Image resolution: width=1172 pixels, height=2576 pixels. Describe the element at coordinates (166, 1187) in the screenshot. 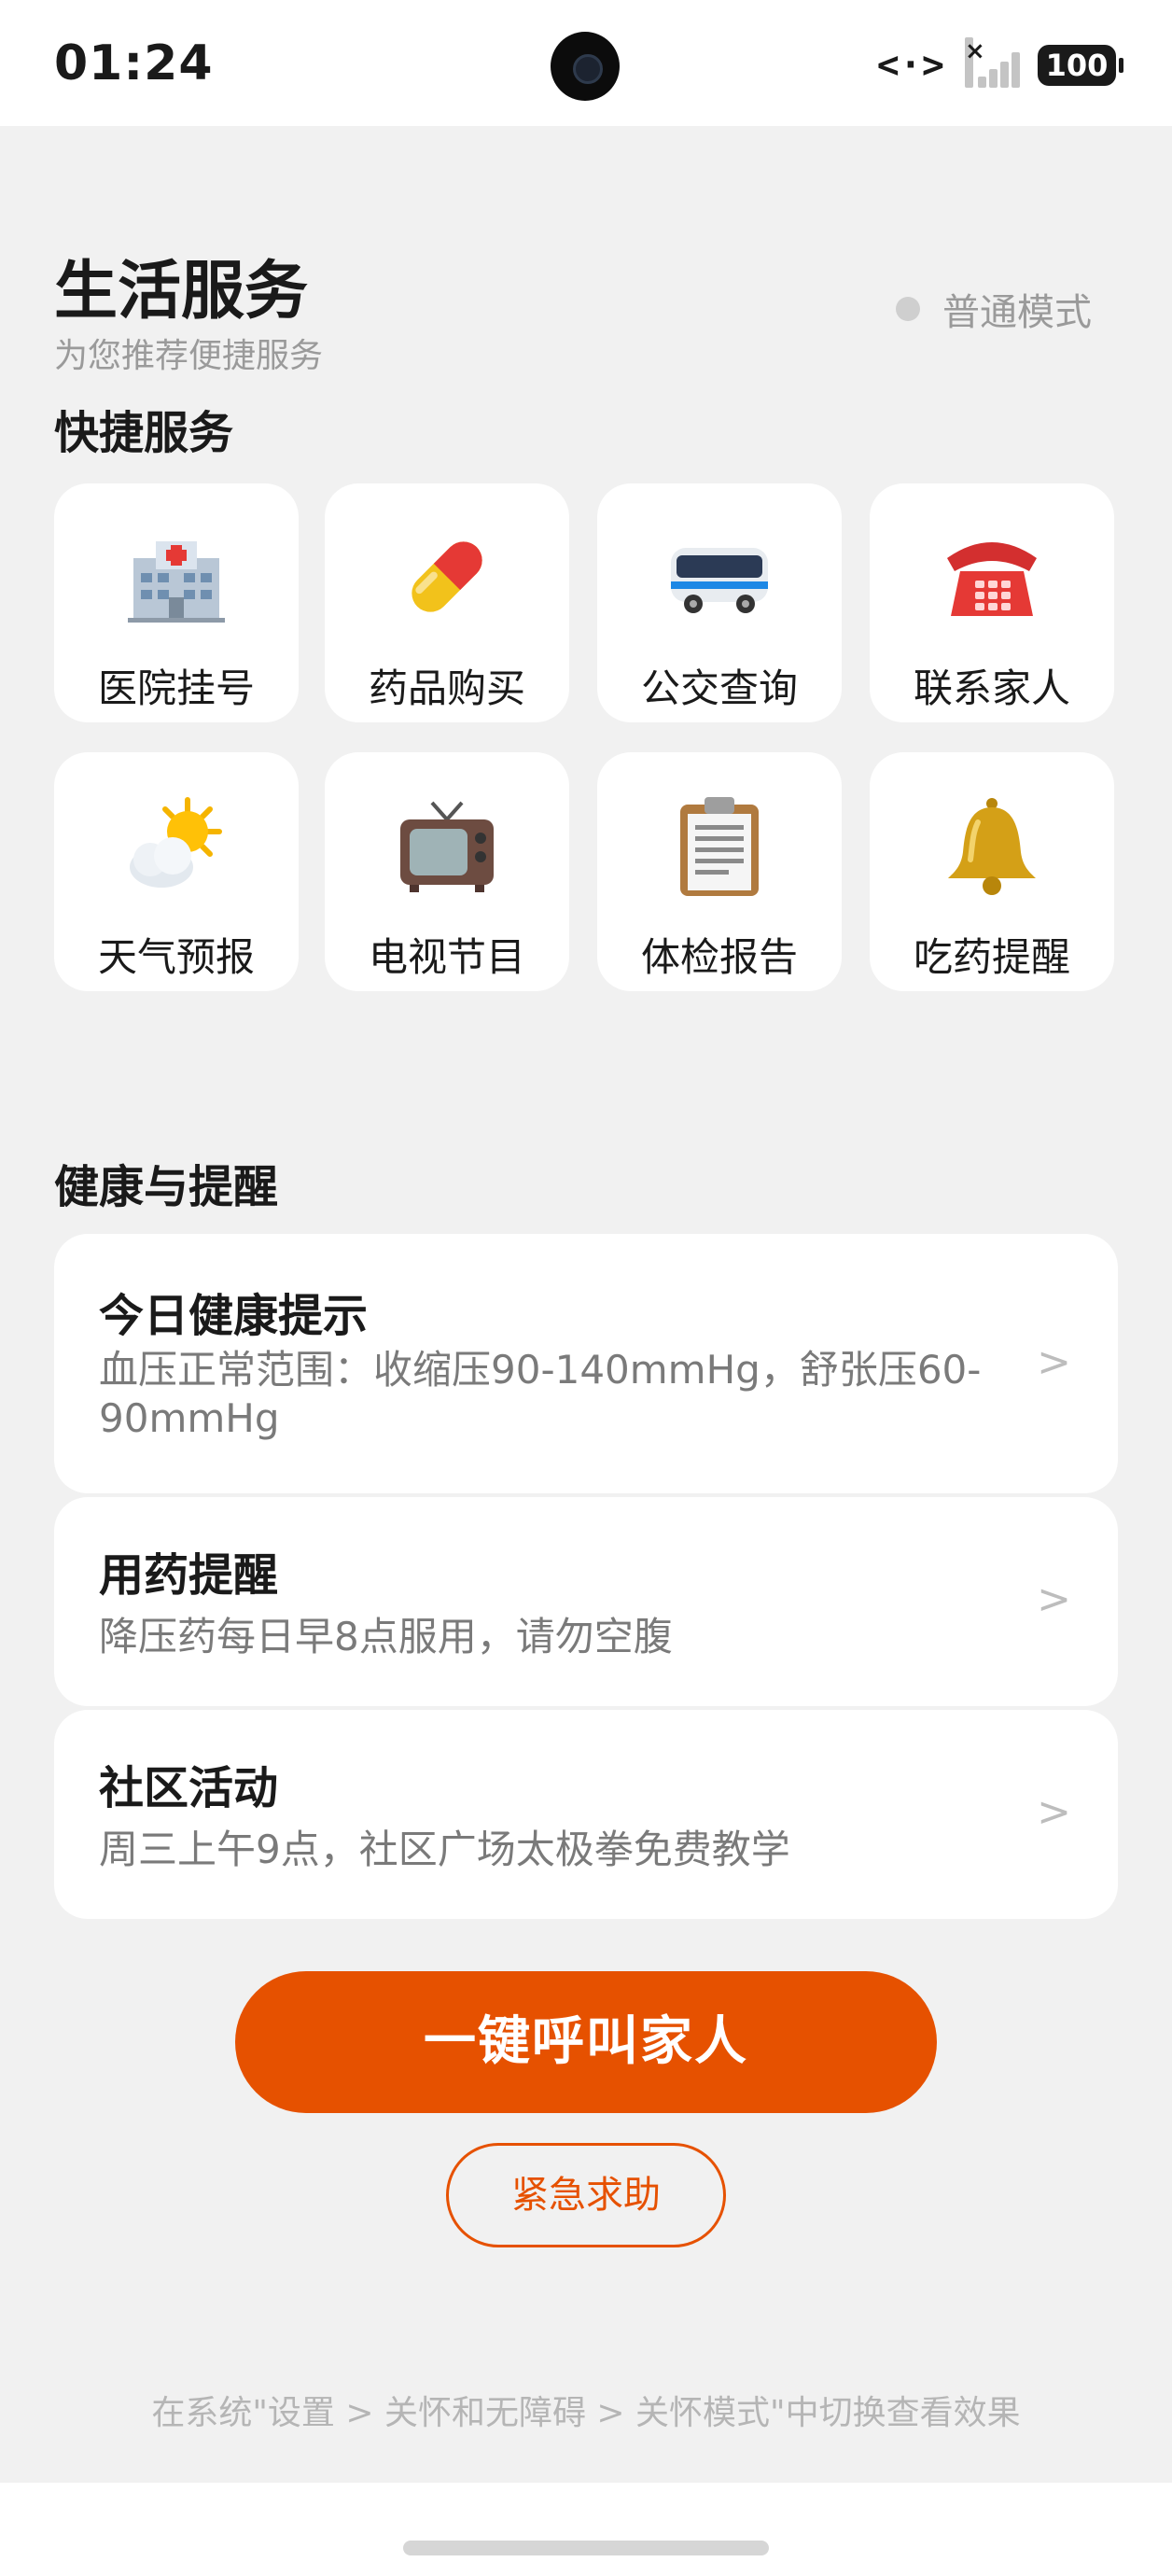

I see `health-section-title: 健康与提醒` at that location.